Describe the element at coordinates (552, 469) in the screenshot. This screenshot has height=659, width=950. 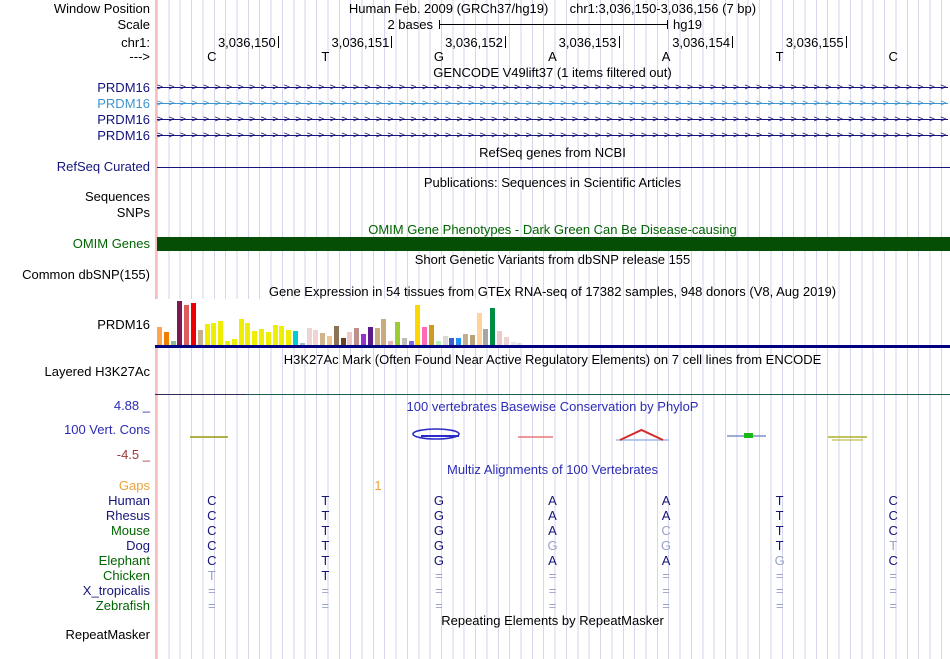
I see `multiz-title: Multiz Alignments of 100 Vertebrates` at that location.